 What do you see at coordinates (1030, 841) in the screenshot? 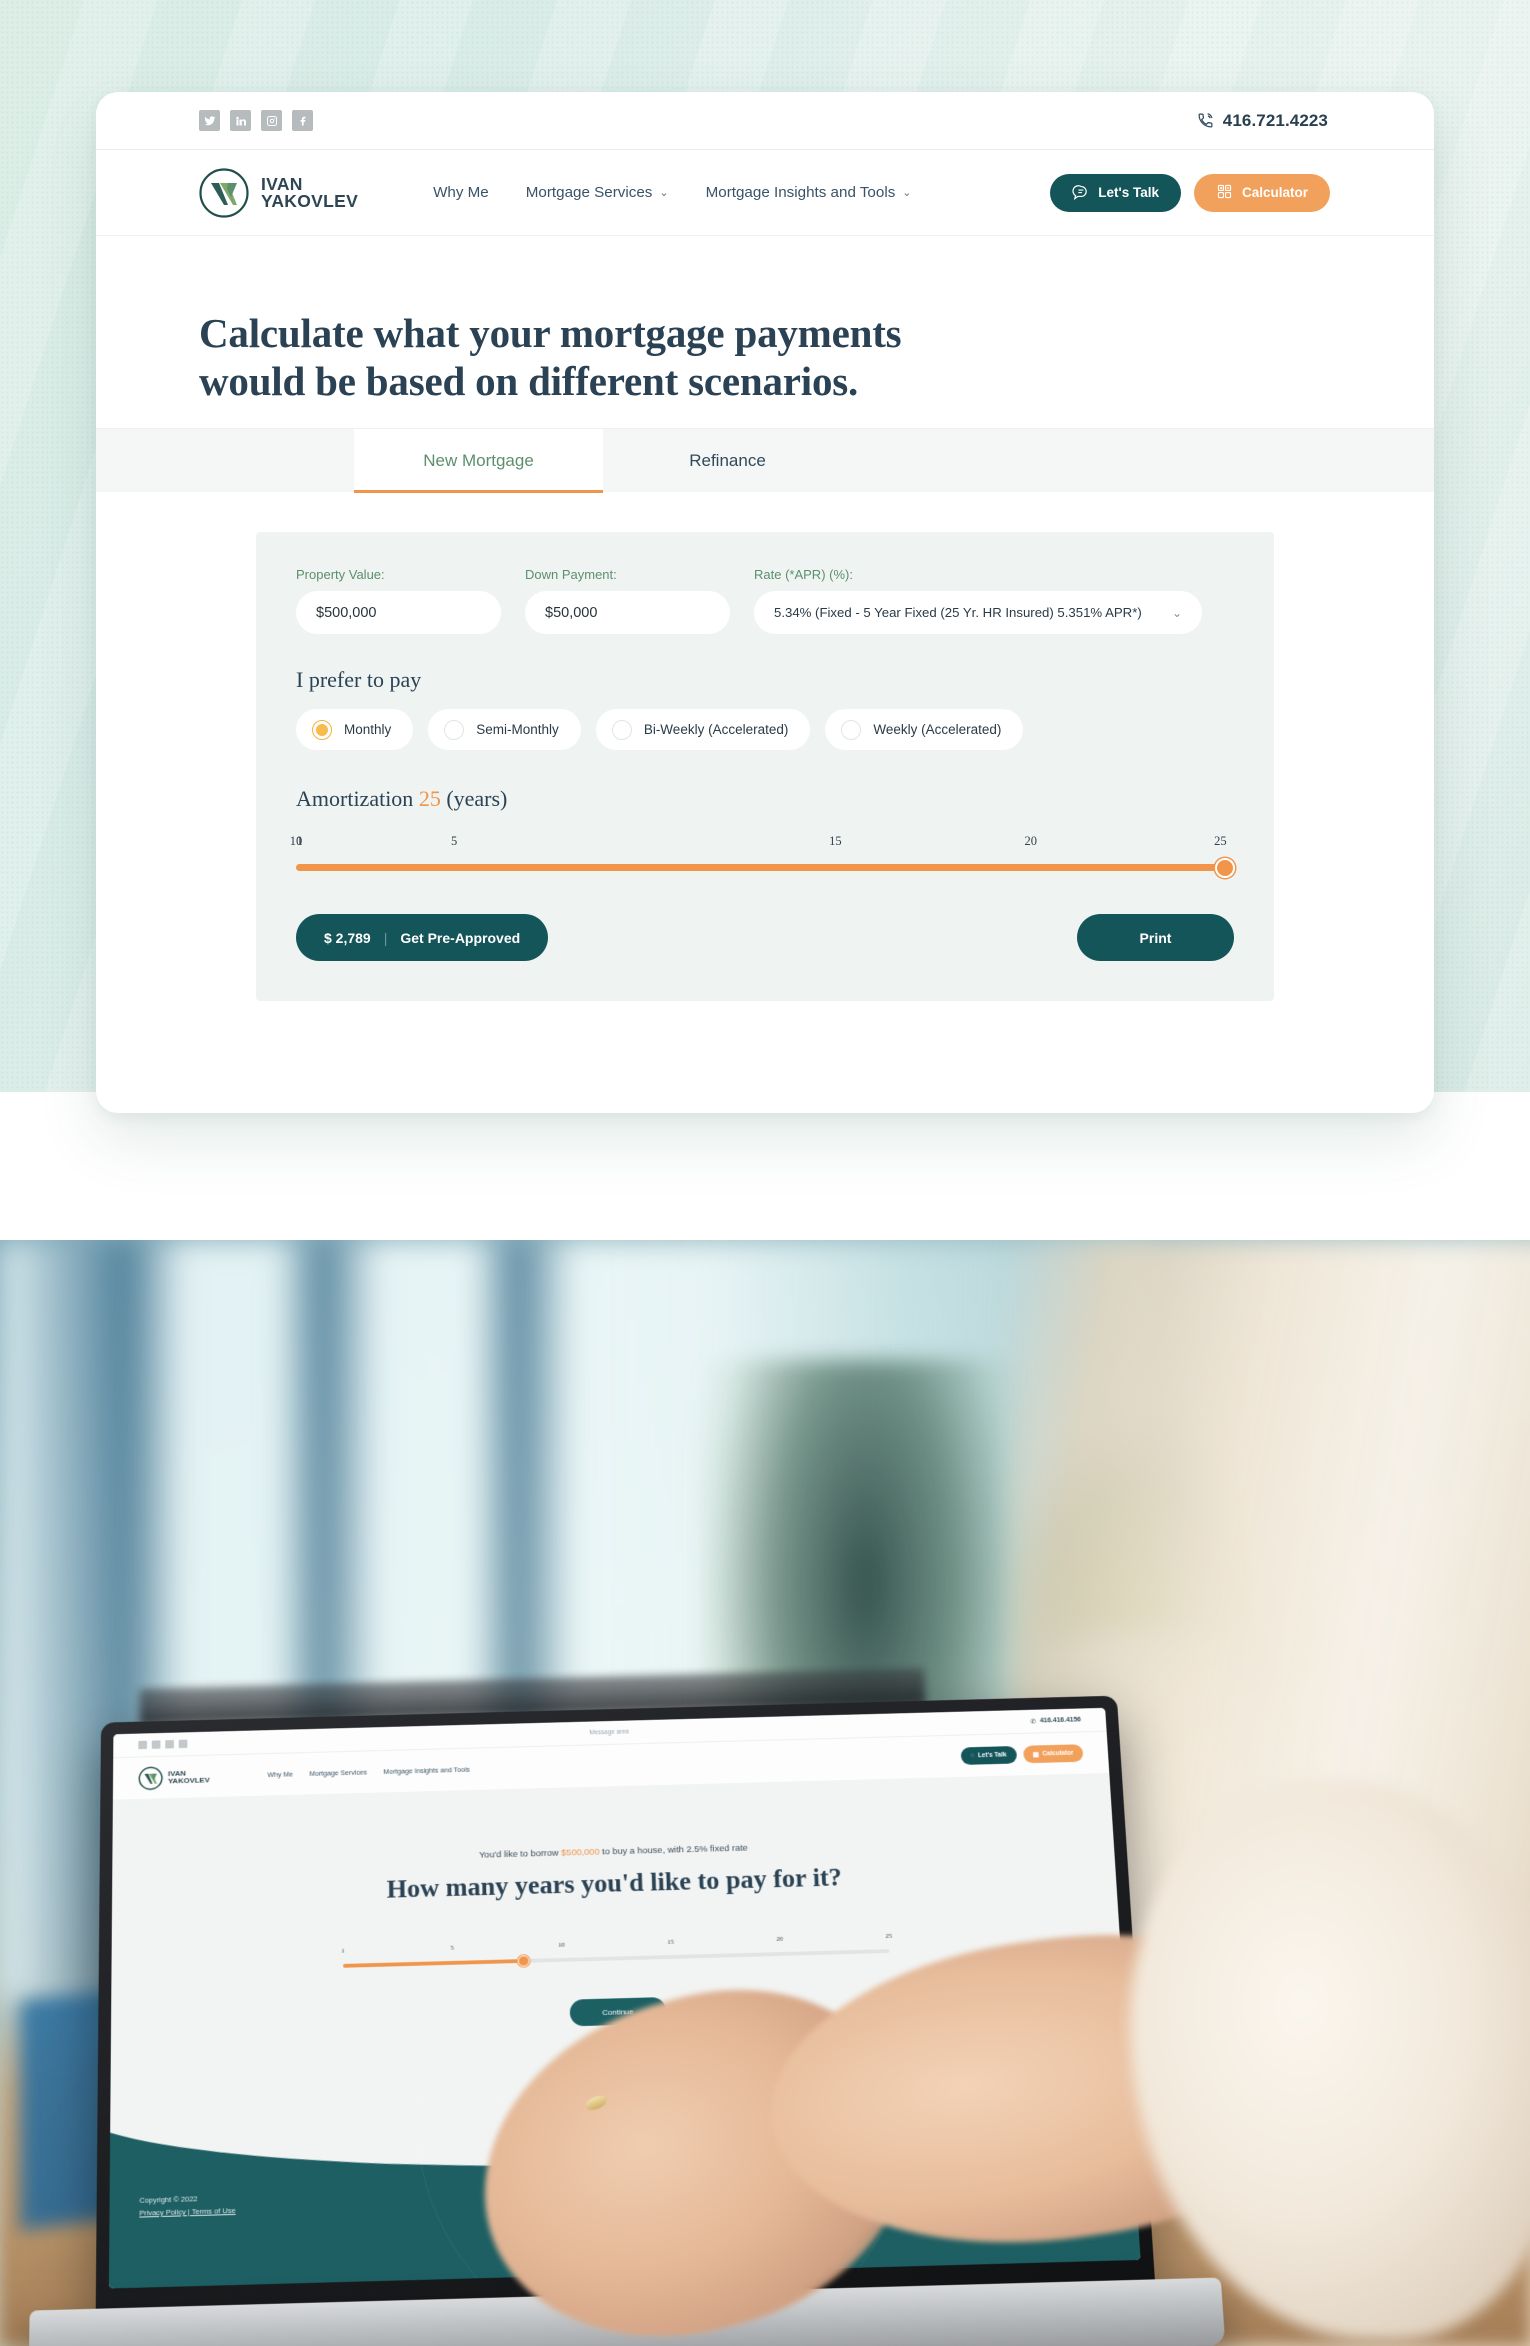
I see `slider-tick: 20` at bounding box center [1030, 841].